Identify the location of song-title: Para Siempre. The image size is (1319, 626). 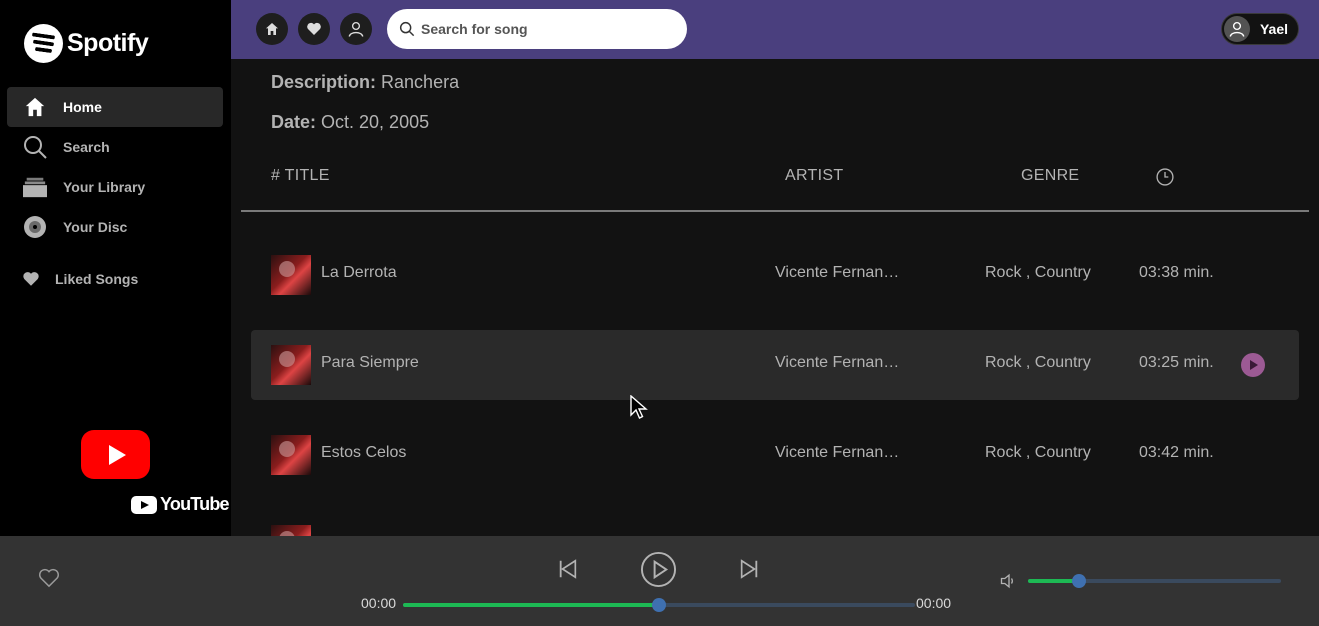
(370, 362).